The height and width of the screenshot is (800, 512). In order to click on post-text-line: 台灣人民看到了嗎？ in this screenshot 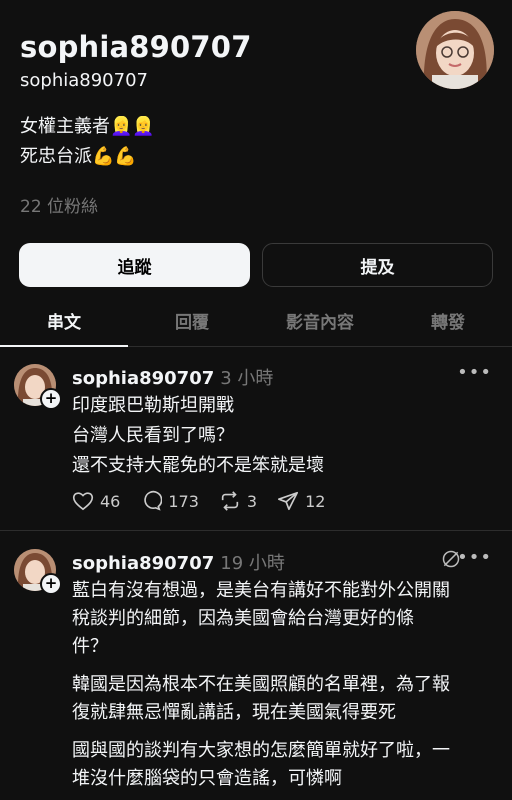, I will do `click(153, 435)`.